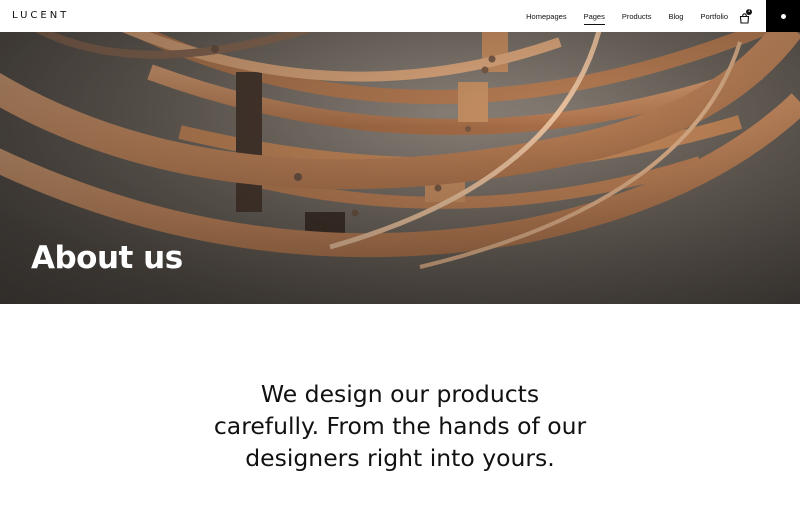 This screenshot has height=529, width=800. I want to click on page-title: About us, so click(107, 258).